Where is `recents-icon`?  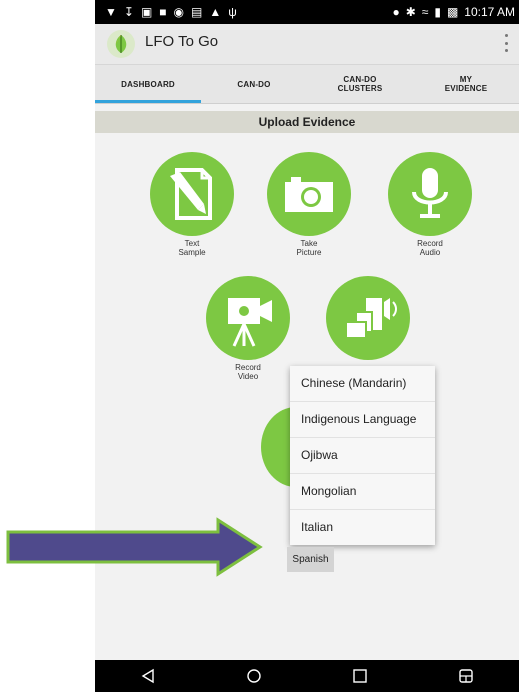
recents-icon is located at coordinates (360, 676).